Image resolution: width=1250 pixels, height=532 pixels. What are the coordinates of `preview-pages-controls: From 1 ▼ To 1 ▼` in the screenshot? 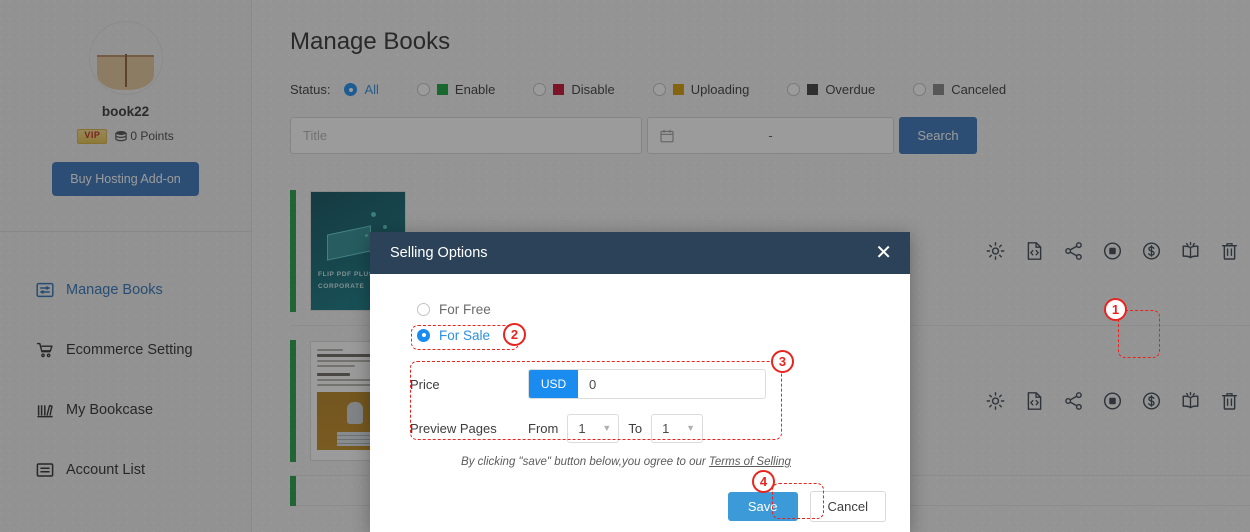 It's located at (616, 428).